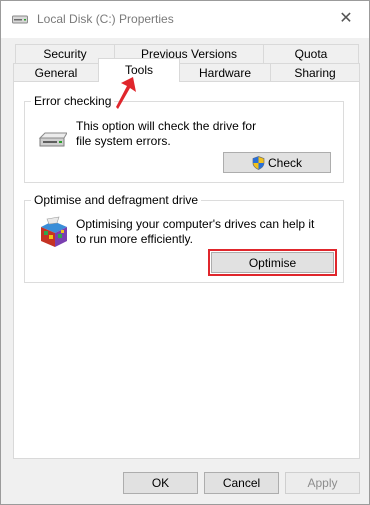 Image resolution: width=370 pixels, height=505 pixels. What do you see at coordinates (73, 101) in the screenshot?
I see `group-title: Error checking` at bounding box center [73, 101].